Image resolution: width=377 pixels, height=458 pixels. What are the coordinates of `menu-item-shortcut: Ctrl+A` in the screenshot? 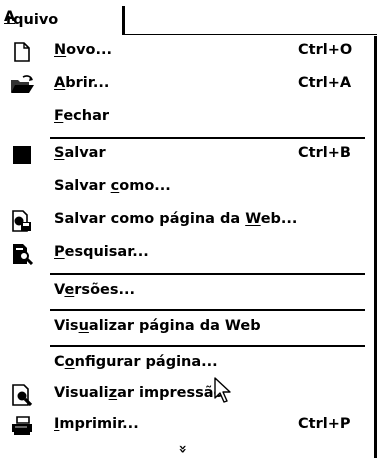 It's located at (325, 83).